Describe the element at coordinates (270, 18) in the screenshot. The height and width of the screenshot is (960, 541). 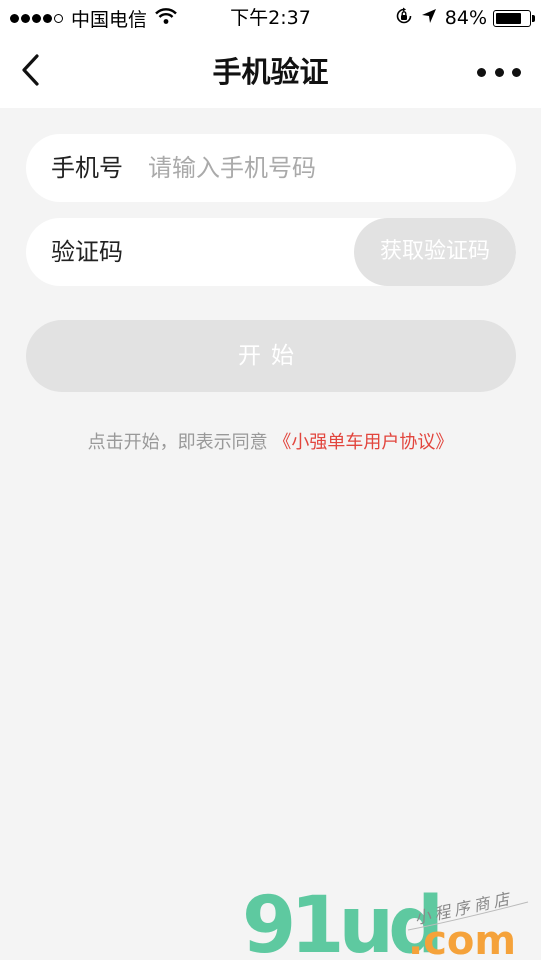
I see `status-bar: 中国电信 下午2:37 84%` at that location.